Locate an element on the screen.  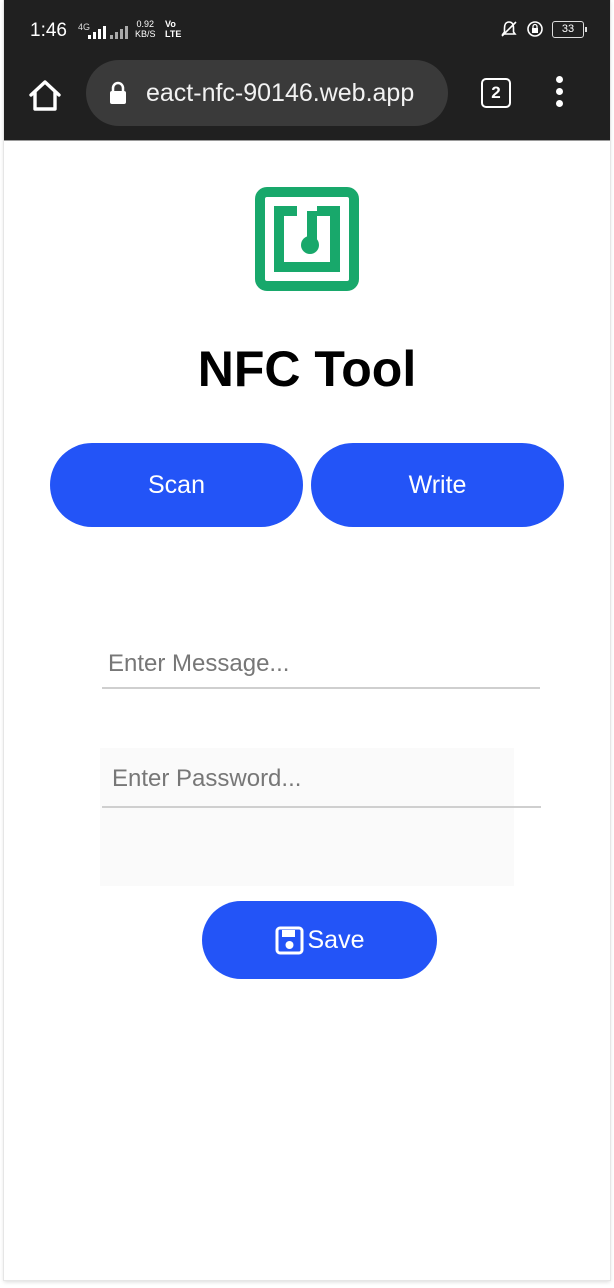
save-floppy-icon is located at coordinates (289, 940).